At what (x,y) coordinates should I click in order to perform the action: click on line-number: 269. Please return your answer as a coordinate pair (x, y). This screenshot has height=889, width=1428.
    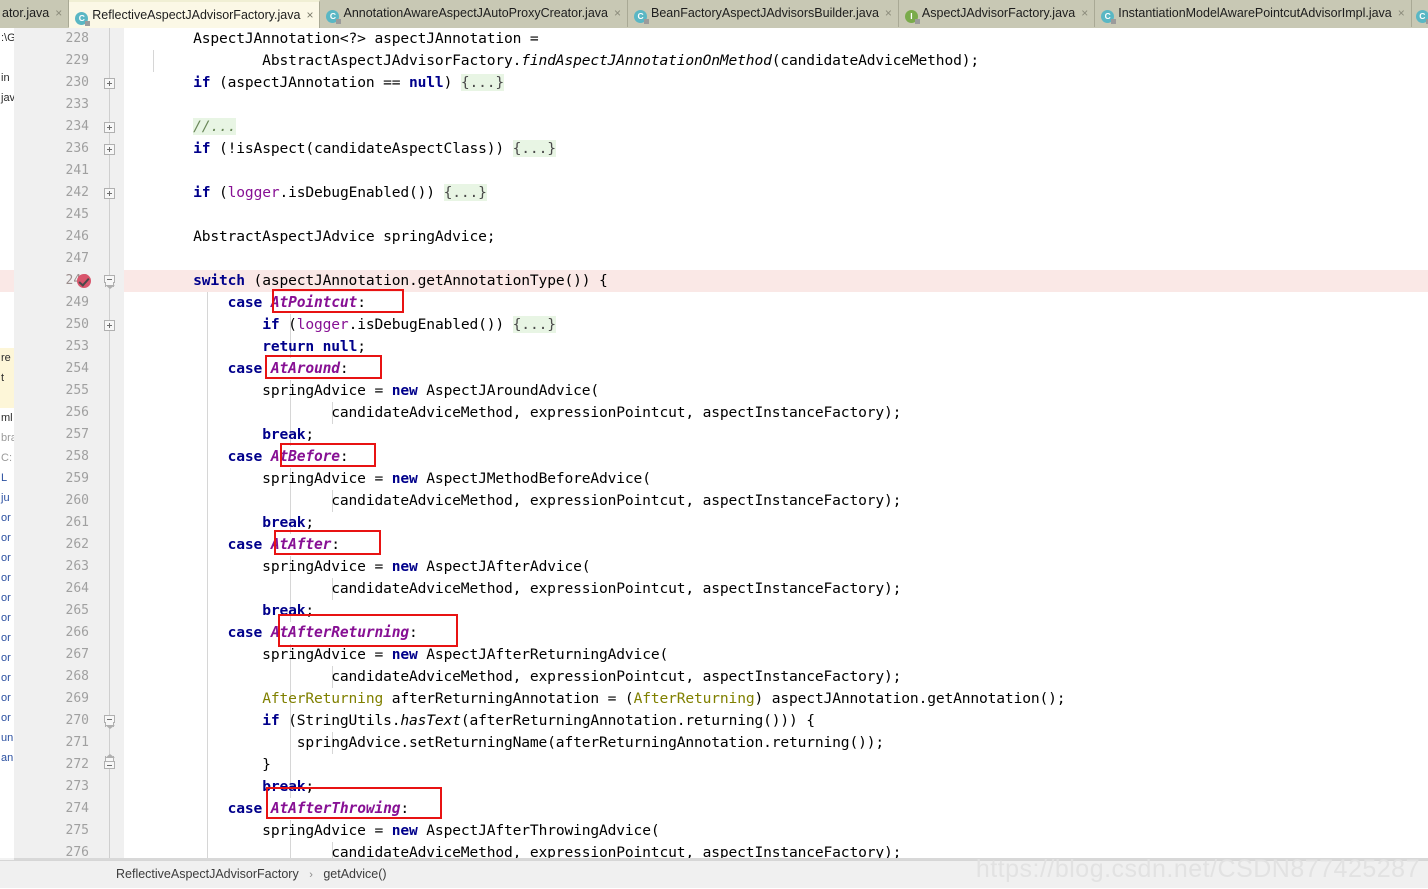
    Looking at the image, I should click on (77, 698).